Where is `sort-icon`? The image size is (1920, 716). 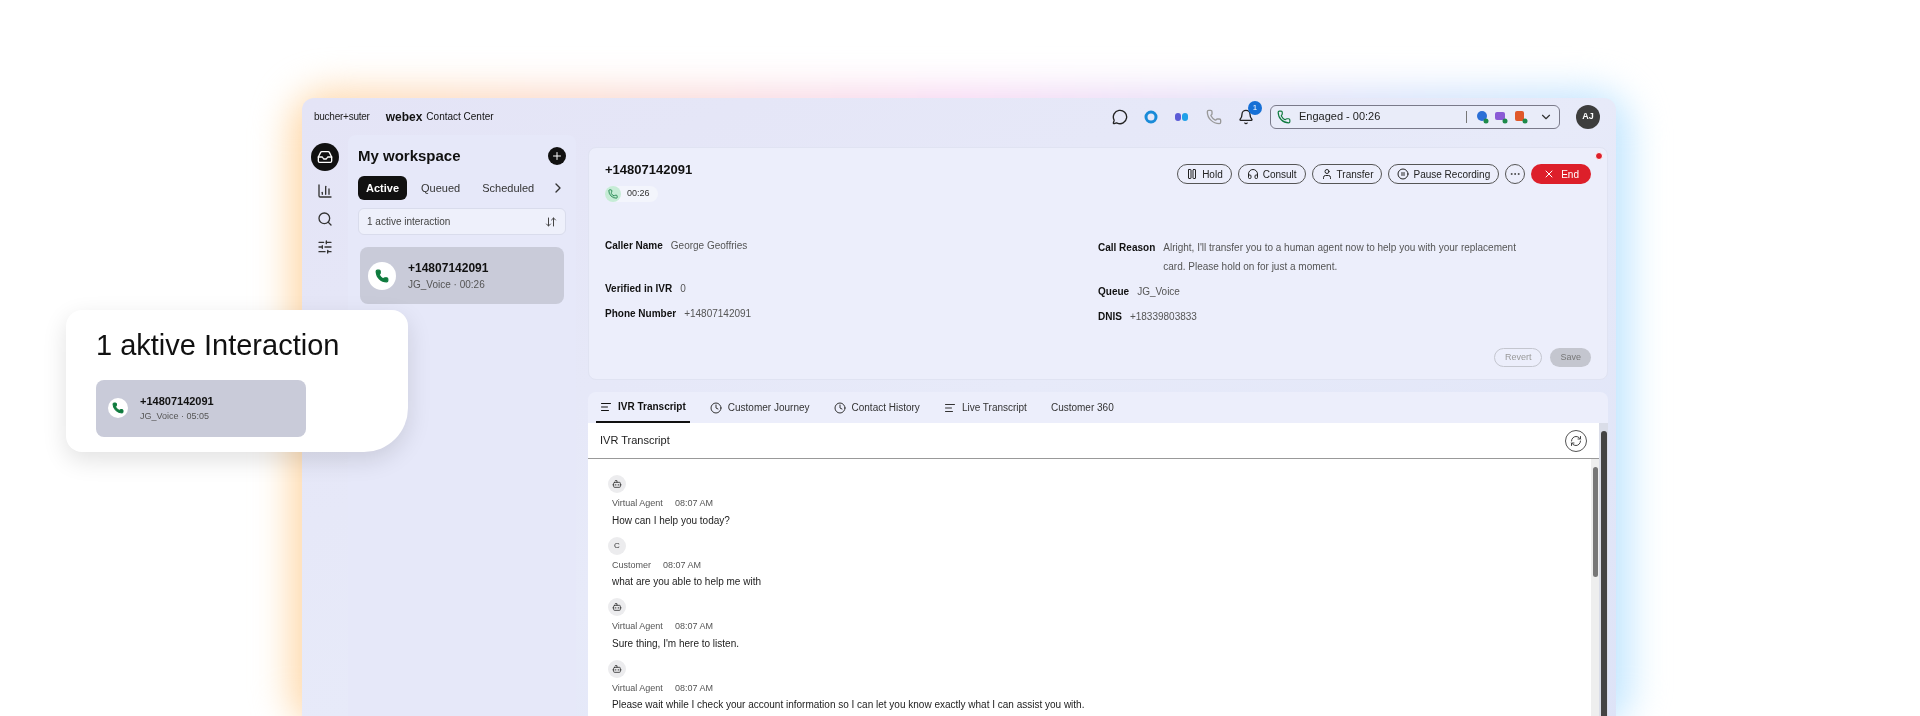 sort-icon is located at coordinates (551, 221).